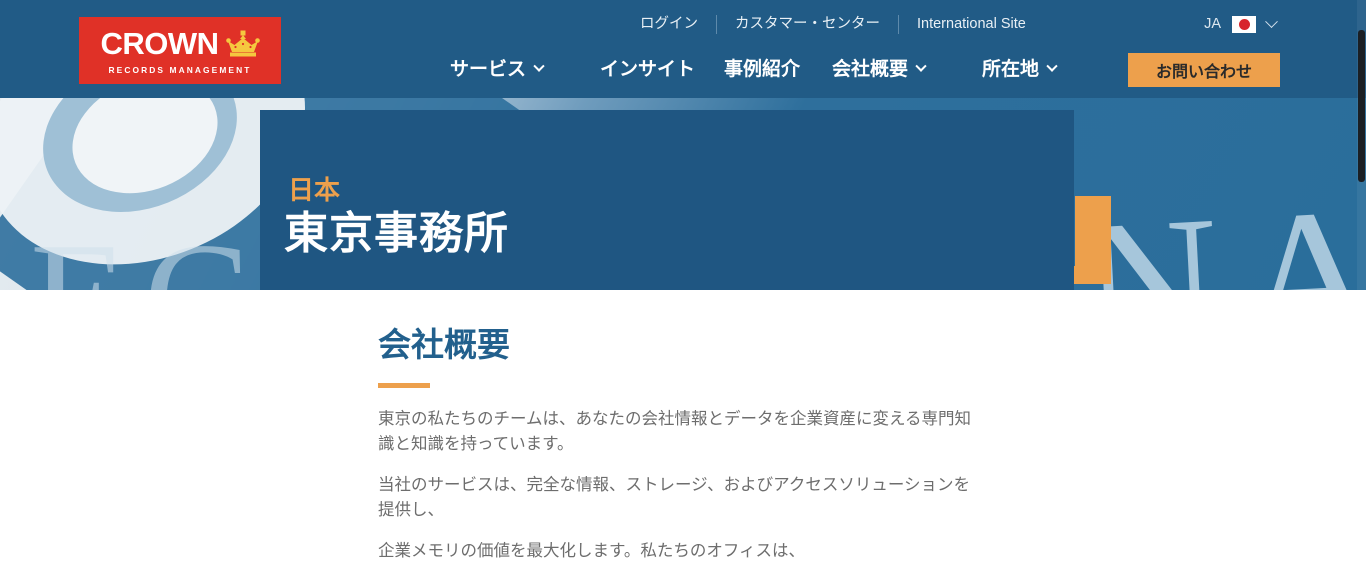 The height and width of the screenshot is (566, 1366). What do you see at coordinates (807, 24) in the screenshot?
I see `utility-link-customer-center: カスタマー・センター` at bounding box center [807, 24].